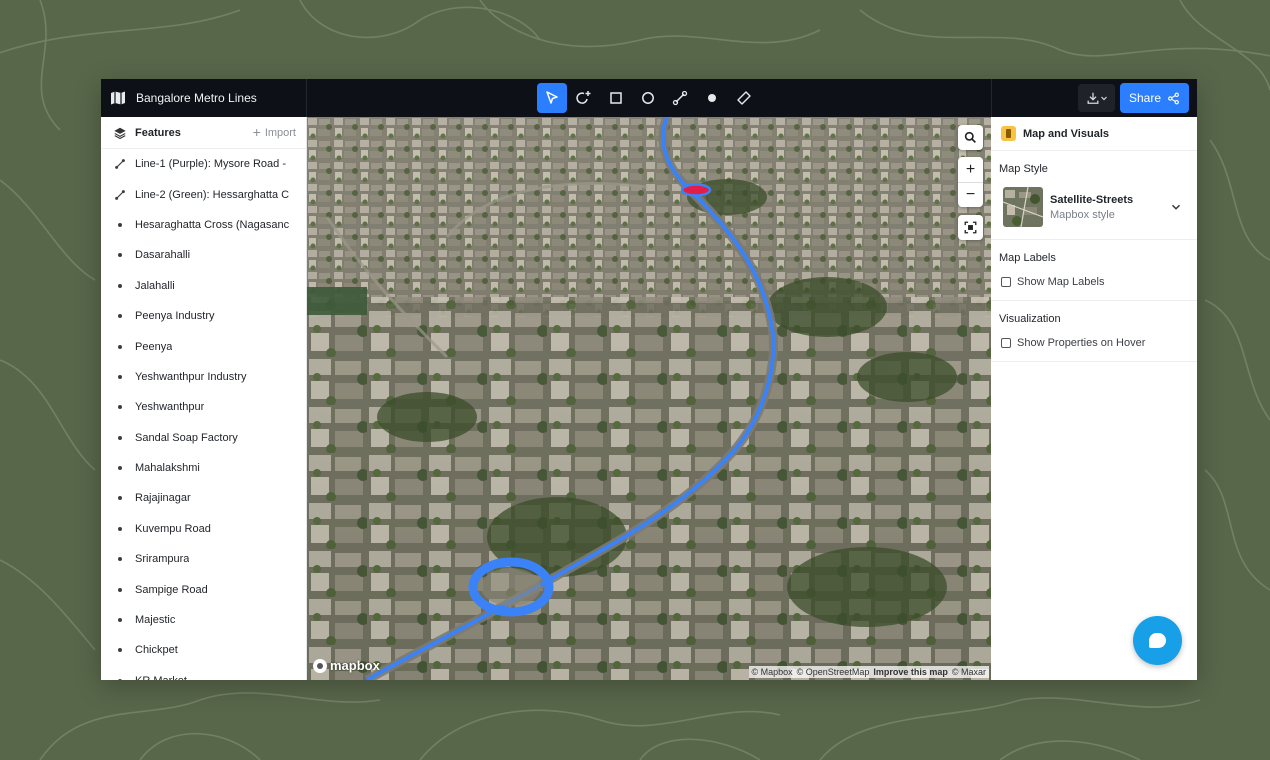  I want to click on selected-station-marker, so click(696, 190).